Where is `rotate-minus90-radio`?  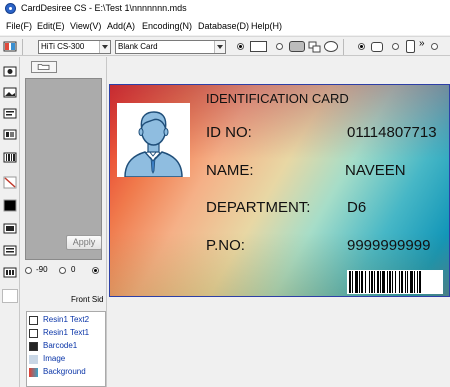
rotate-minus90-radio is located at coordinates (28, 270).